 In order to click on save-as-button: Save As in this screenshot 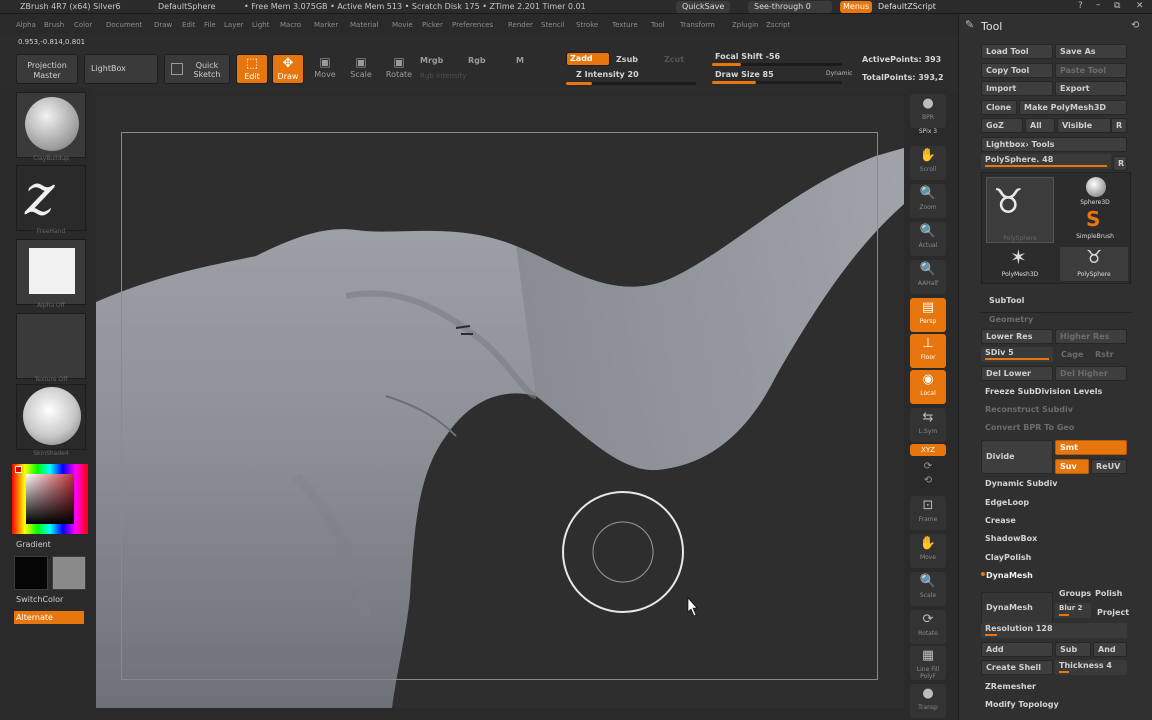, I will do `click(1091, 51)`.